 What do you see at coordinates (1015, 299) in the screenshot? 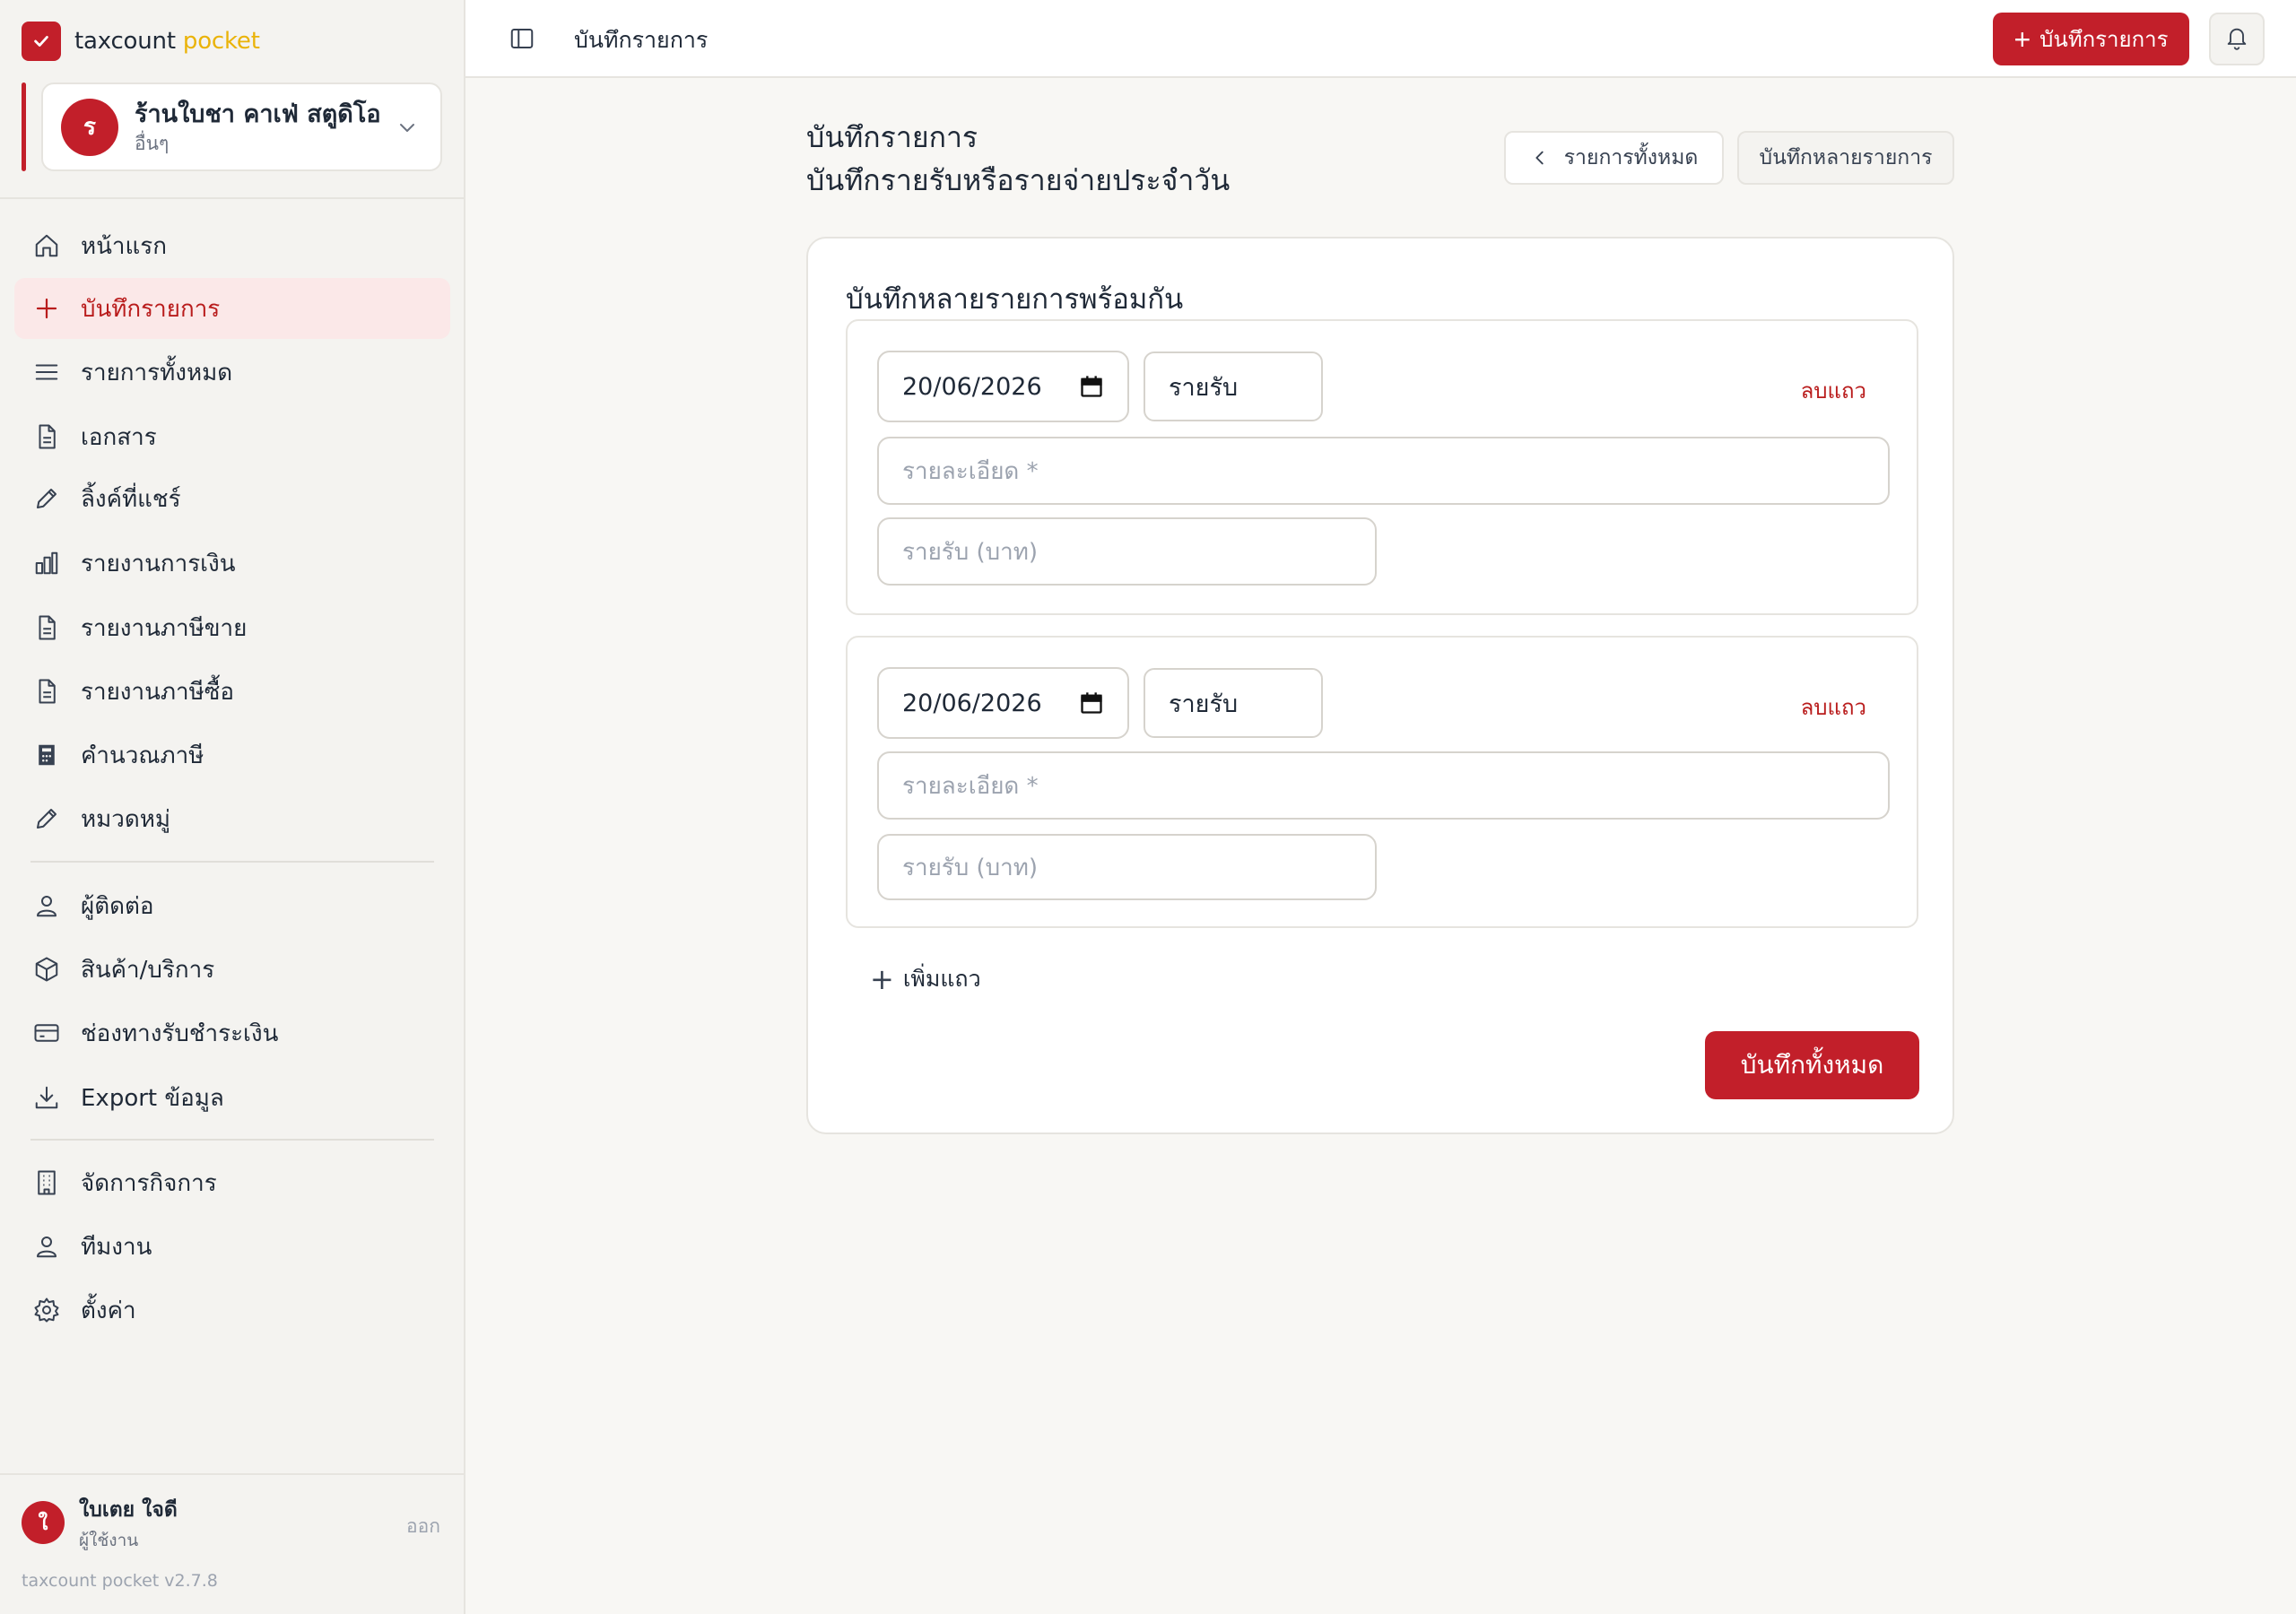
I see `form-title: บันทึกหลายรายการพร้อมกัน` at bounding box center [1015, 299].